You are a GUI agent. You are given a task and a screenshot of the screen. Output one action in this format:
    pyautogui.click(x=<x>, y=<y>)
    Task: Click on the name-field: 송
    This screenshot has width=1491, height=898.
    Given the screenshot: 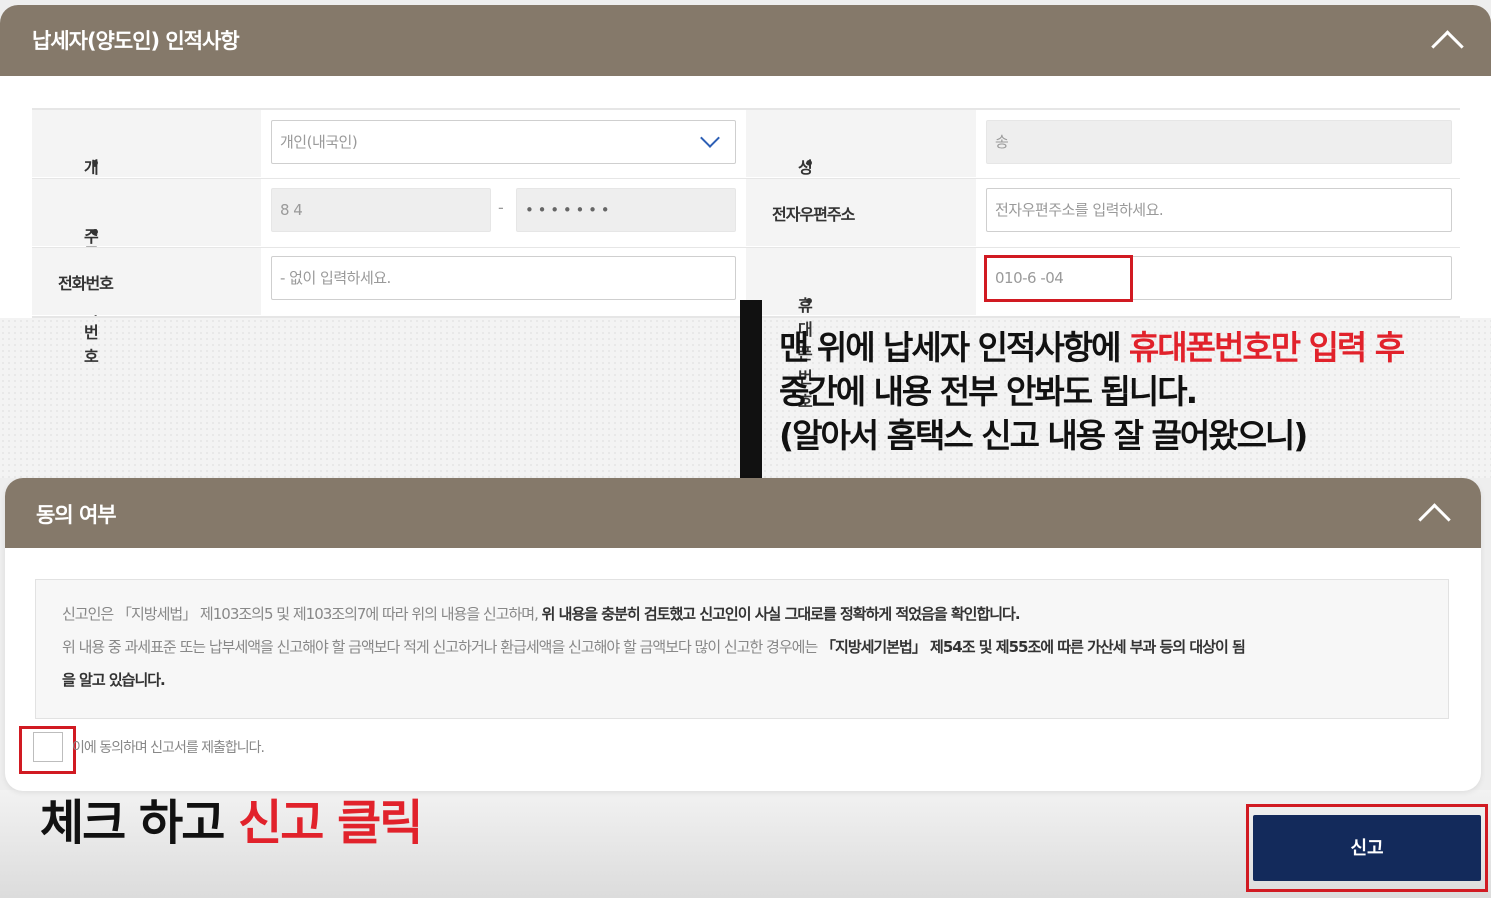 What is the action you would take?
    pyautogui.click(x=1219, y=142)
    